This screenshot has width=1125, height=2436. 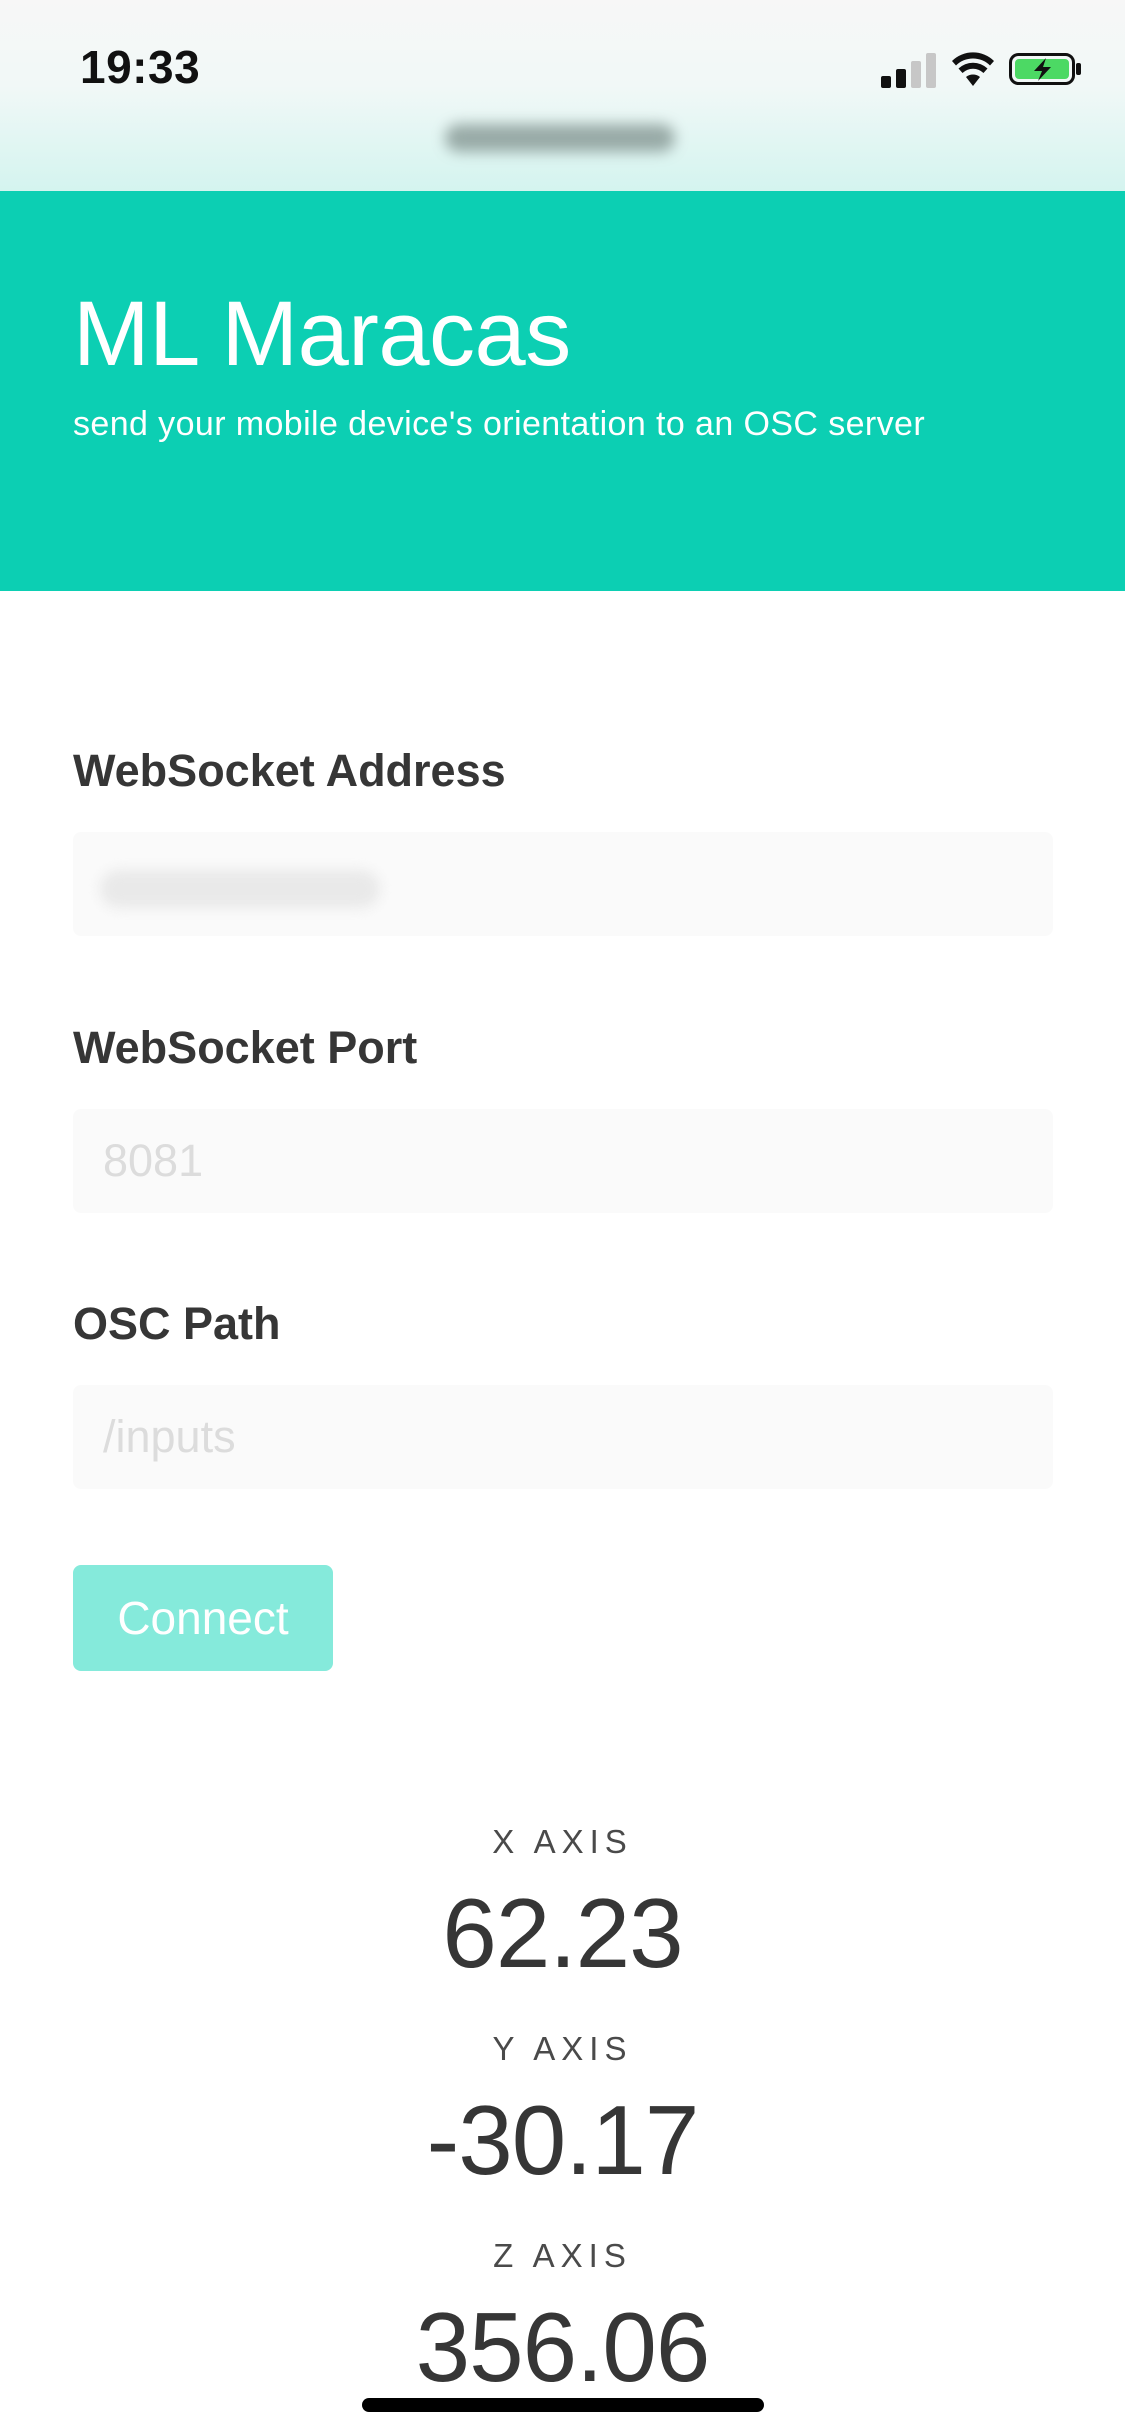 What do you see at coordinates (560, 138) in the screenshot?
I see `redacted-url` at bounding box center [560, 138].